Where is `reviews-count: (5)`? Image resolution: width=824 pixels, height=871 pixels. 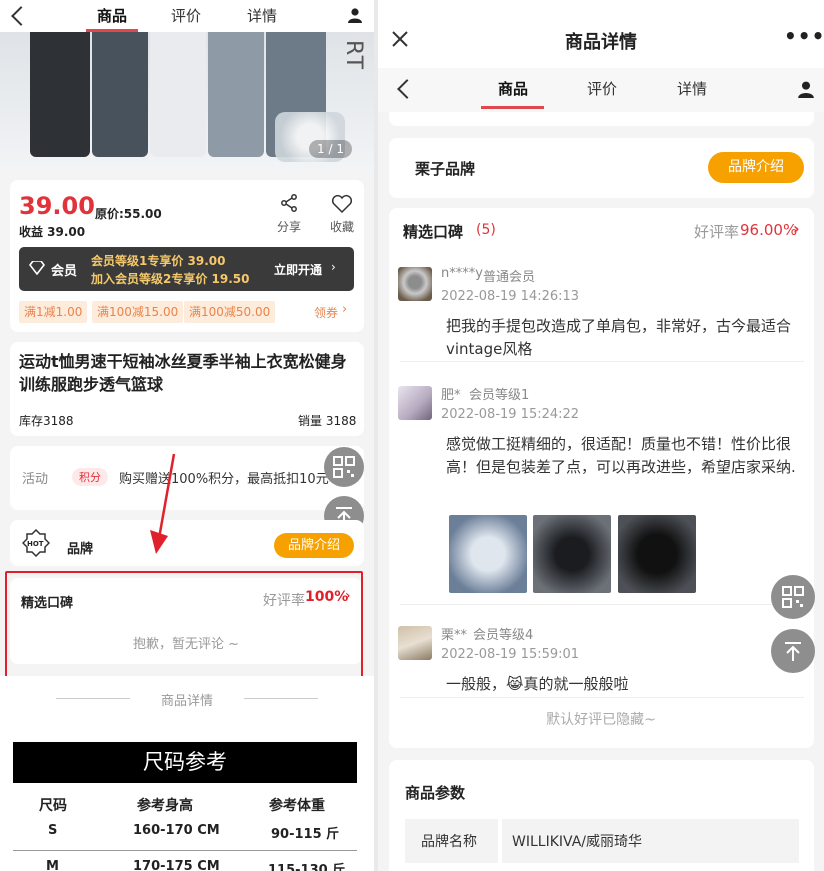
reviews-count: (5) is located at coordinates (486, 230).